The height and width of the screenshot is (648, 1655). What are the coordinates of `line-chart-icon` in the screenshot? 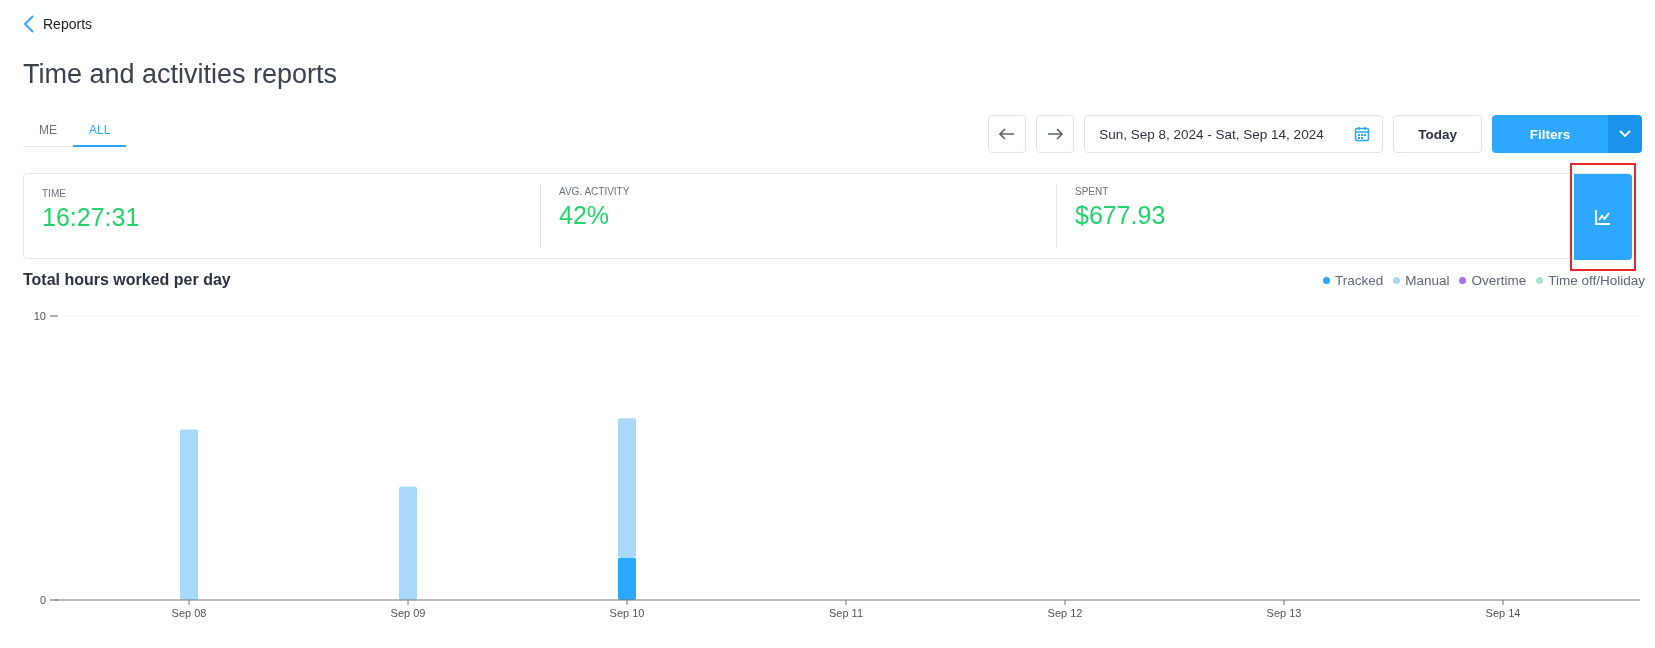 It's located at (1603, 217).